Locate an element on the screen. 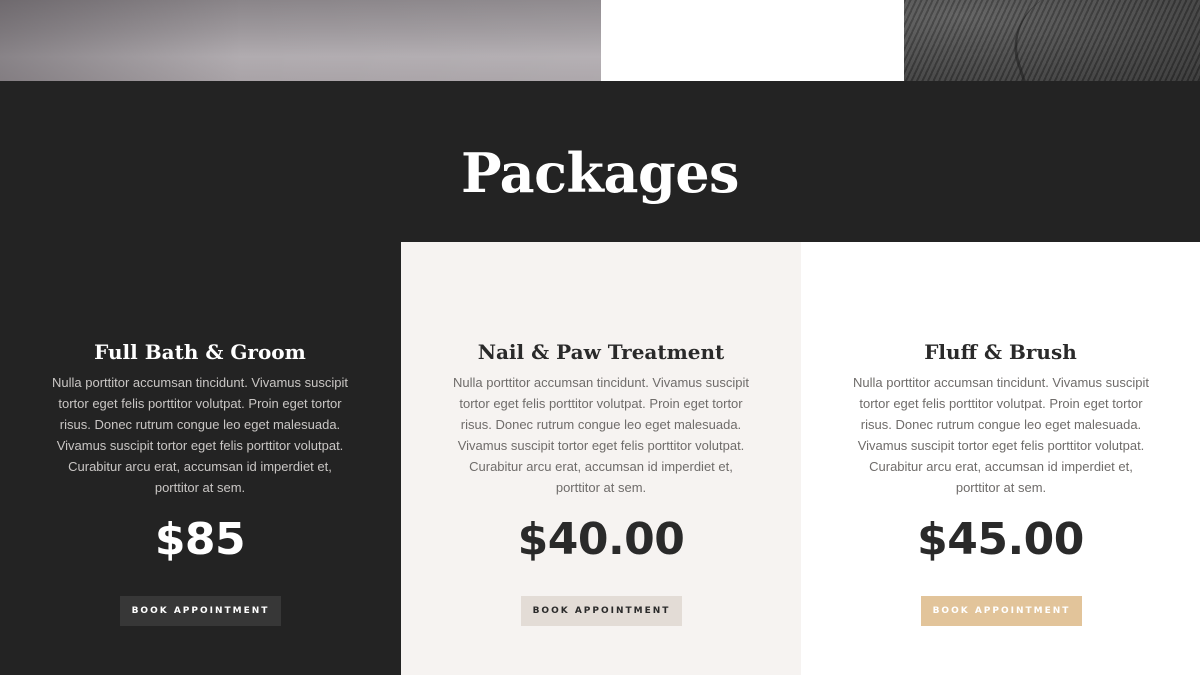 This screenshot has width=1200, height=675. package-price: $40.00 is located at coordinates (601, 539).